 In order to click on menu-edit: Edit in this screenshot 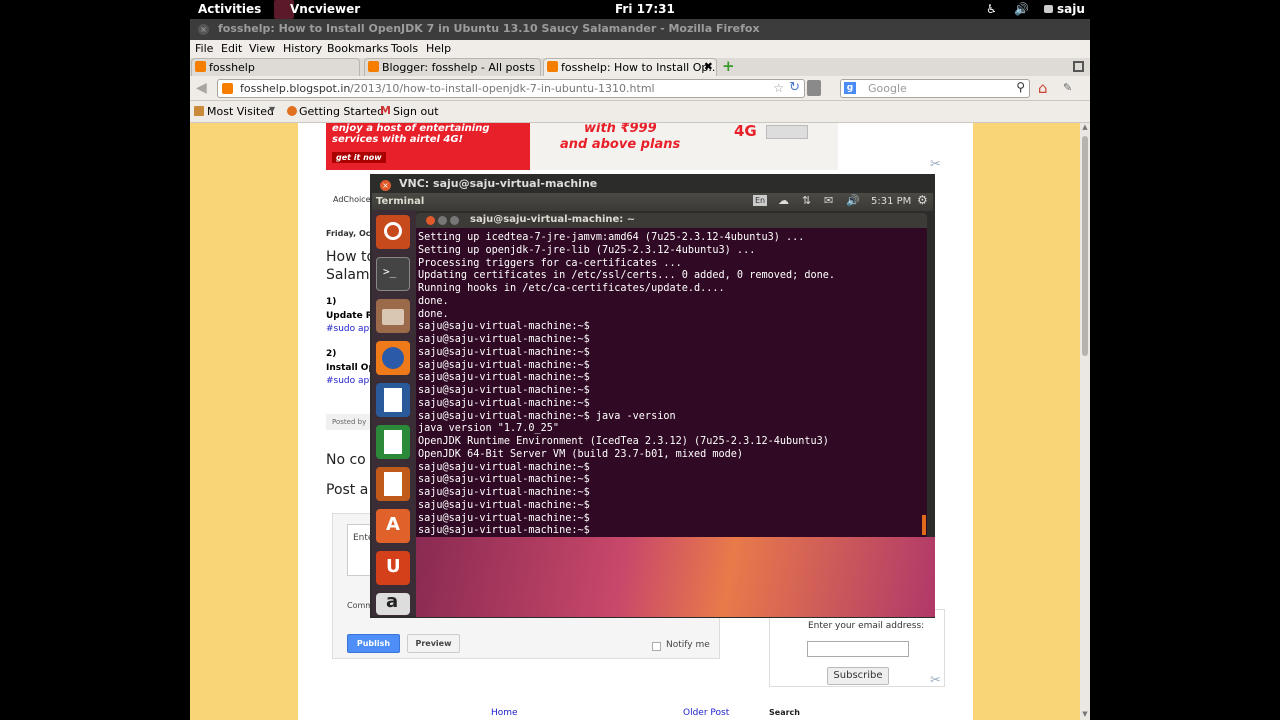, I will do `click(231, 48)`.